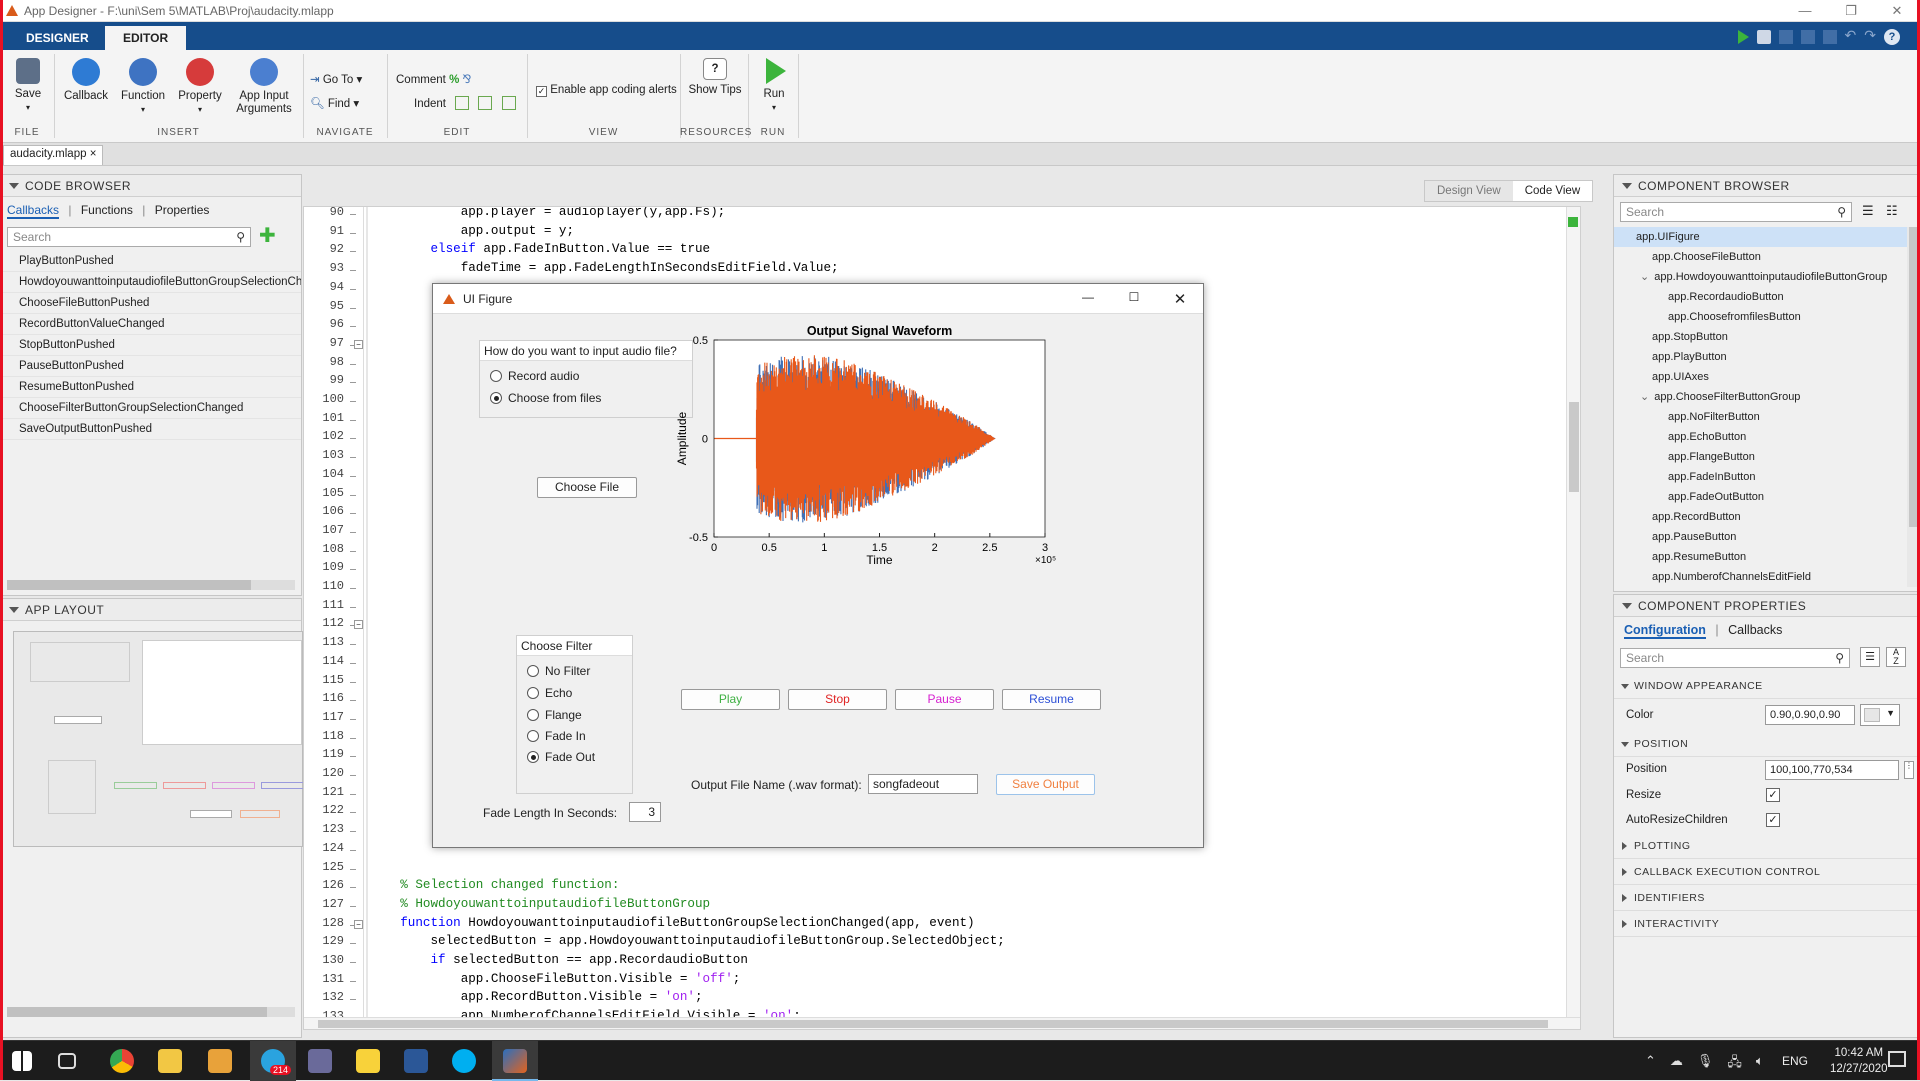 This screenshot has height=1081, width=1920. What do you see at coordinates (1676, 1064) in the screenshot?
I see `onedrive-icon: ☁` at bounding box center [1676, 1064].